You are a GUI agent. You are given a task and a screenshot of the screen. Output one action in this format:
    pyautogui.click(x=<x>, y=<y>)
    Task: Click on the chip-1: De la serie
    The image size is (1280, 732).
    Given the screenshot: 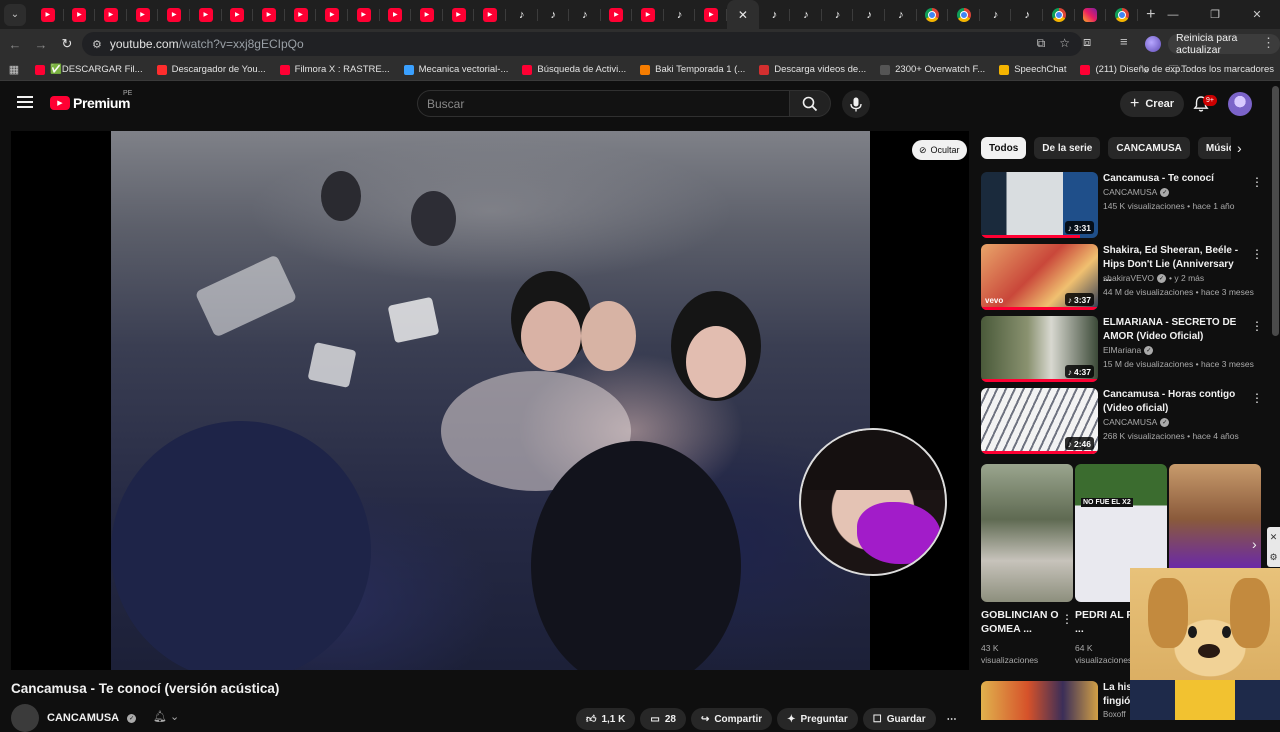 What is the action you would take?
    pyautogui.click(x=1067, y=148)
    